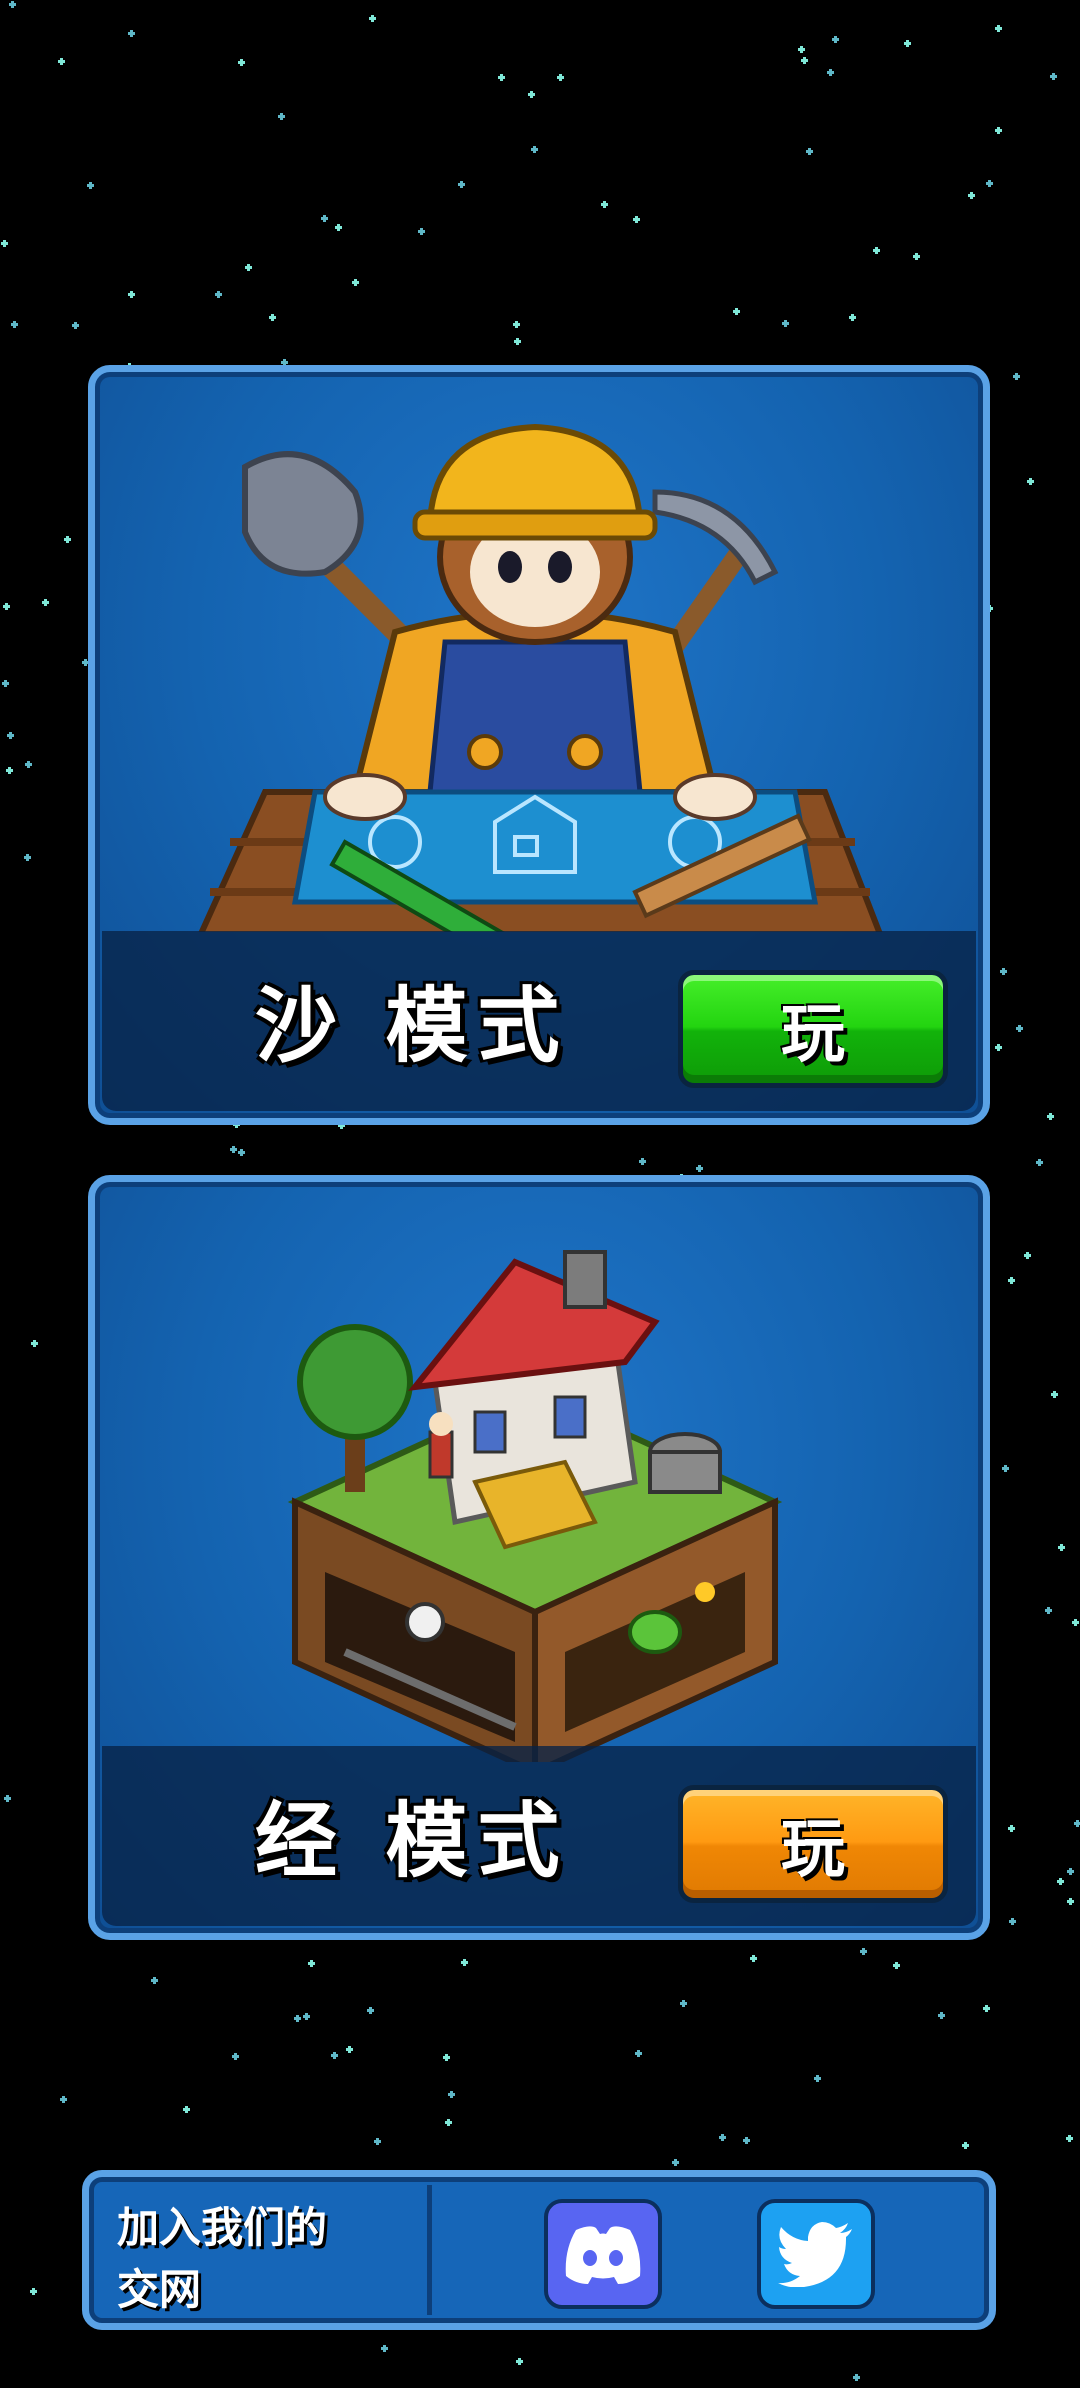 This screenshot has height=2388, width=1080. I want to click on discord-icon, so click(603, 2255).